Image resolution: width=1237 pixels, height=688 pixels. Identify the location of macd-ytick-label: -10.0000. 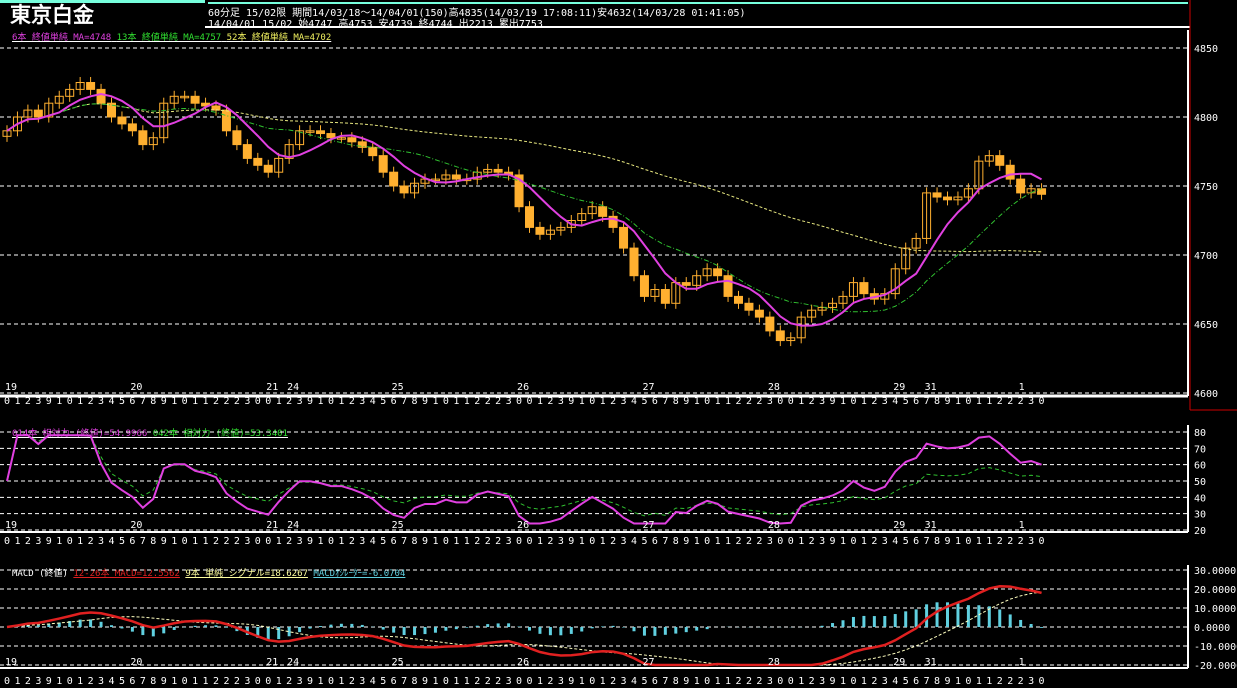
(1215, 647).